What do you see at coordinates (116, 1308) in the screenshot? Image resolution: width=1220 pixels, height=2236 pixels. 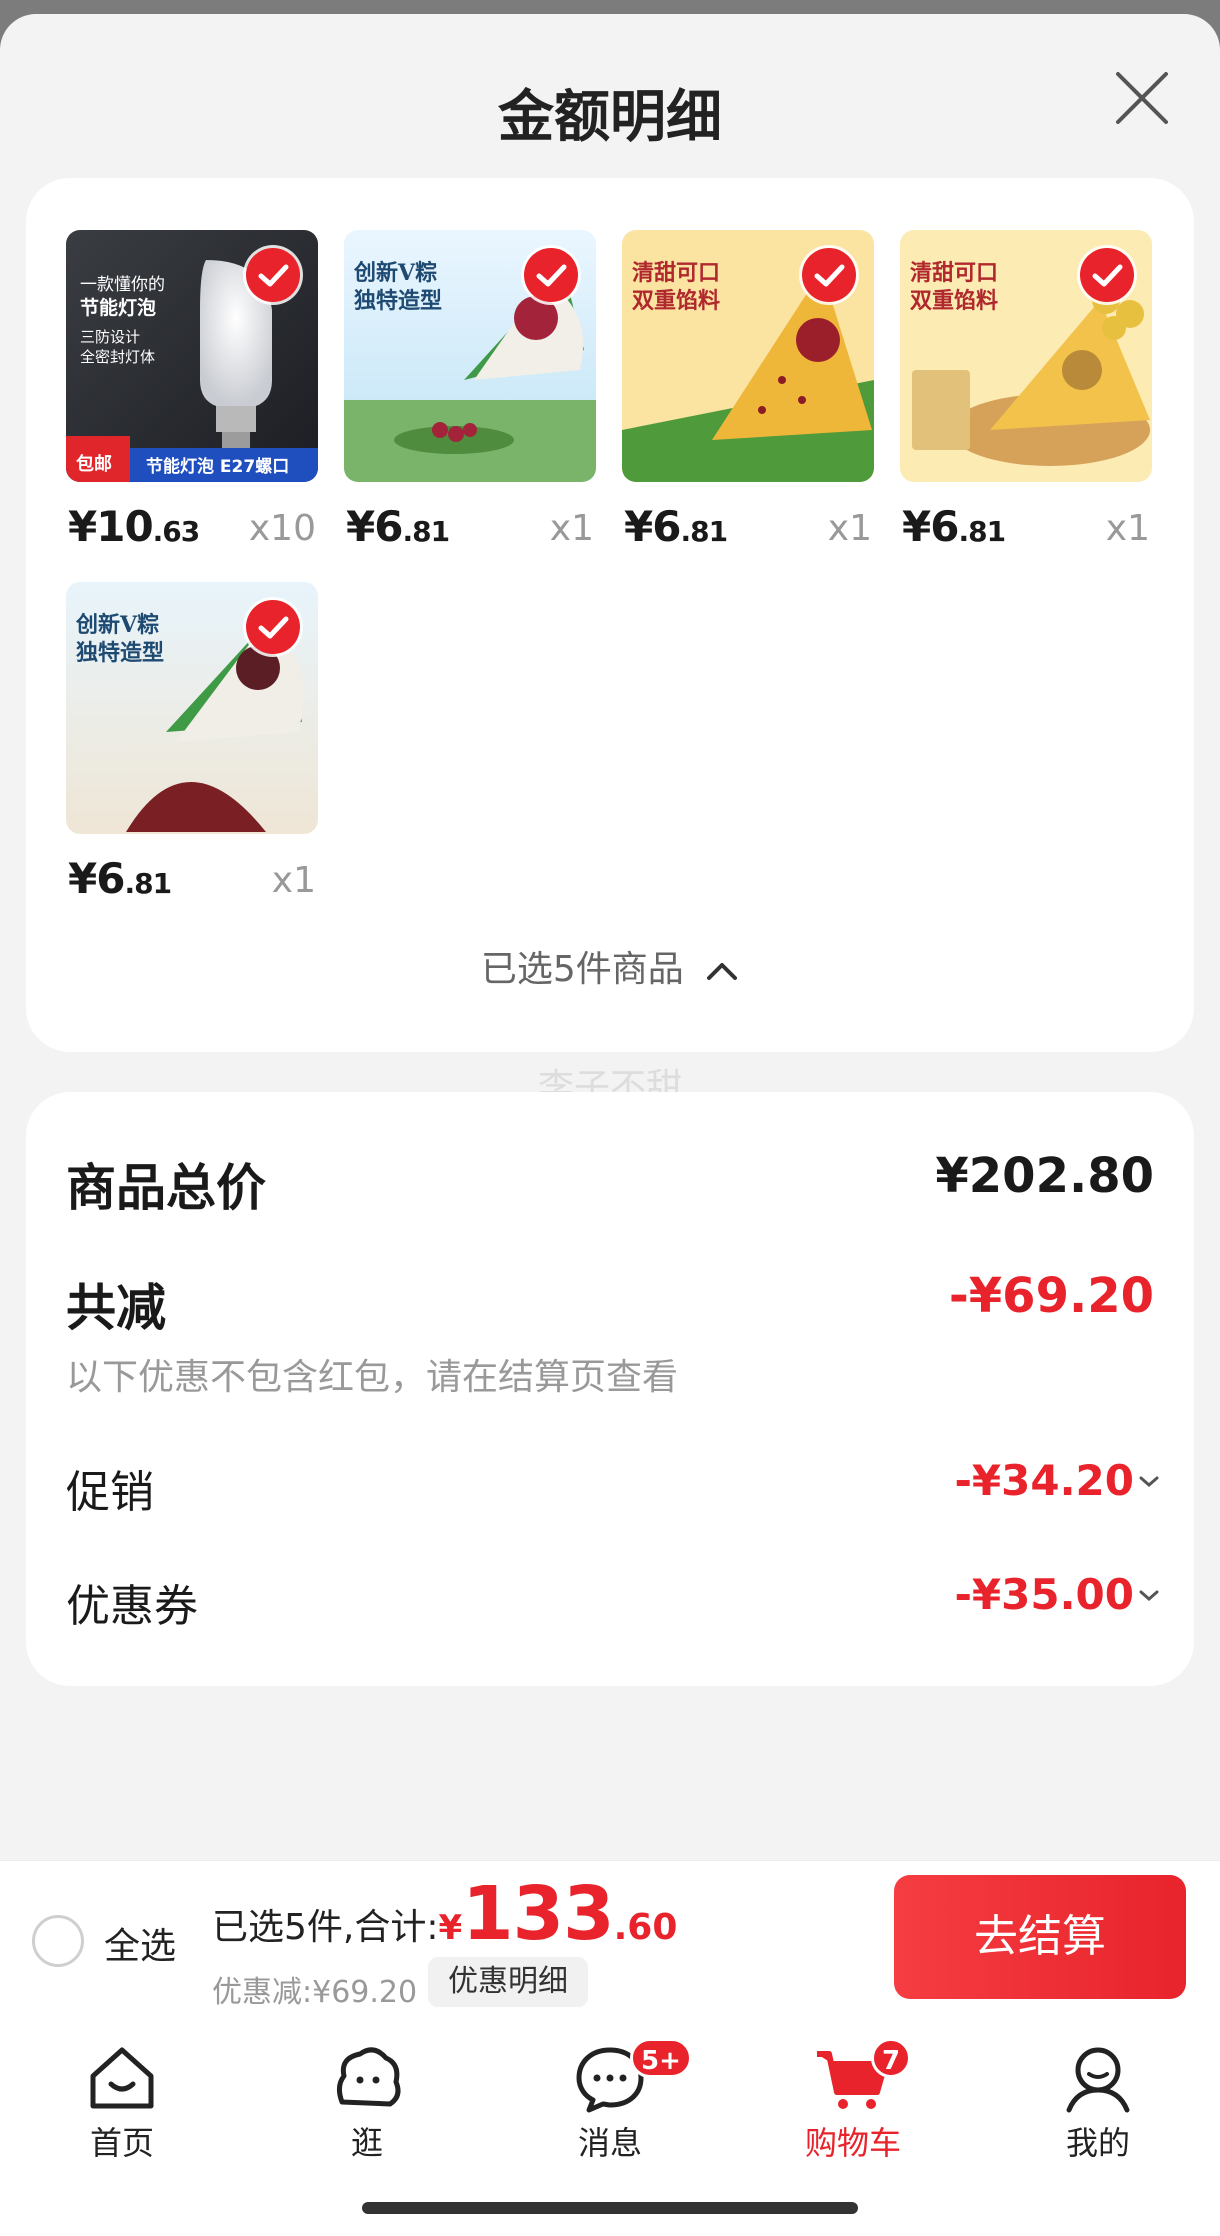 I see `total-reduction-label: 共减` at bounding box center [116, 1308].